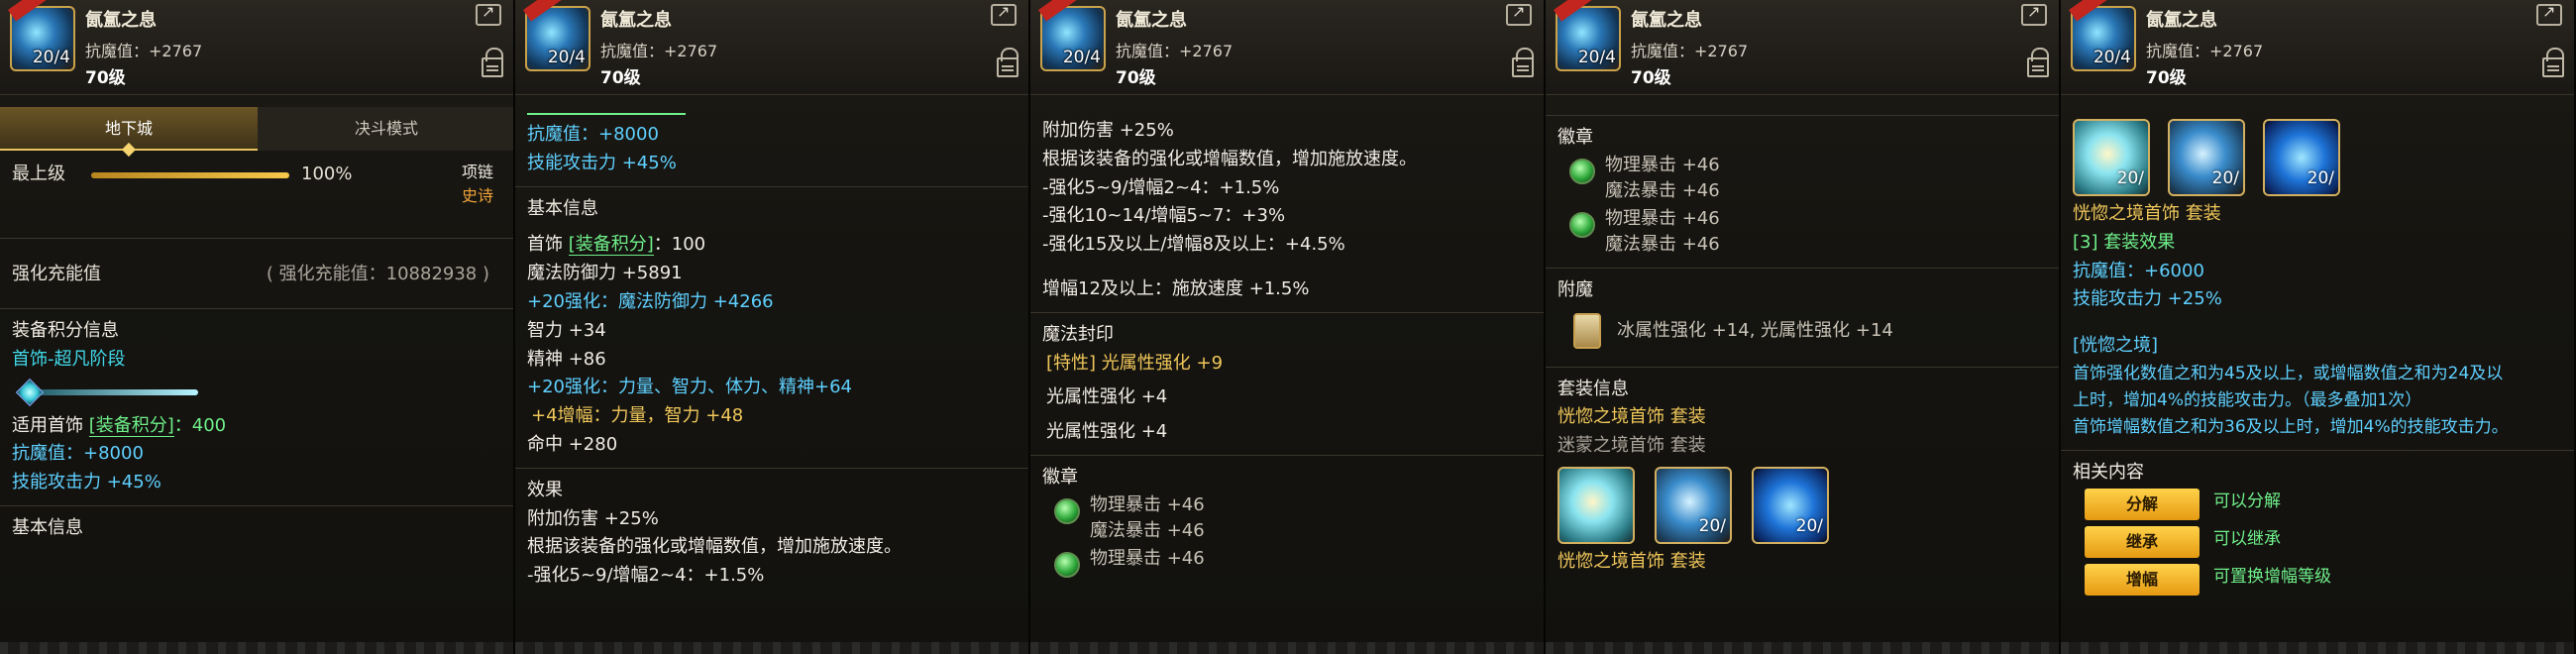  Describe the element at coordinates (47, 527) in the screenshot. I see `basic-info-title: 基本信息` at that location.